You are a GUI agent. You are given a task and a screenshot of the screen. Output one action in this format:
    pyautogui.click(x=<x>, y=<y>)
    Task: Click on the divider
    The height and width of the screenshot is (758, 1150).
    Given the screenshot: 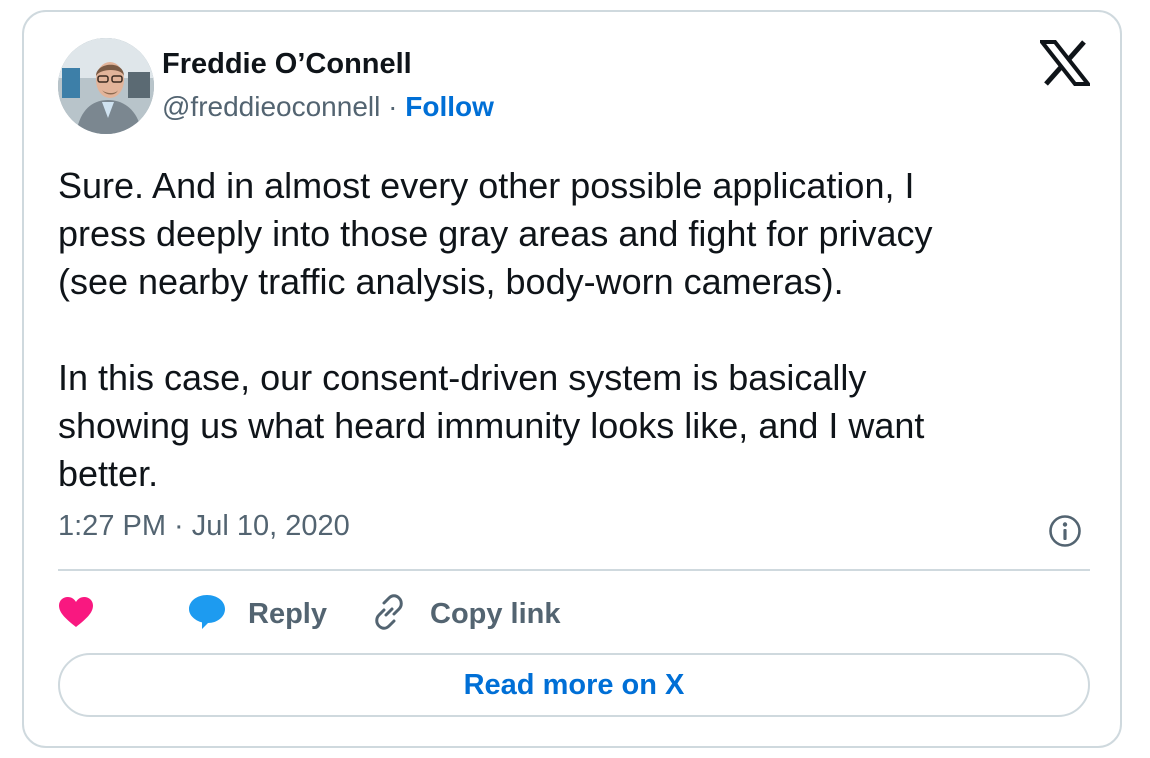 What is the action you would take?
    pyautogui.click(x=574, y=570)
    